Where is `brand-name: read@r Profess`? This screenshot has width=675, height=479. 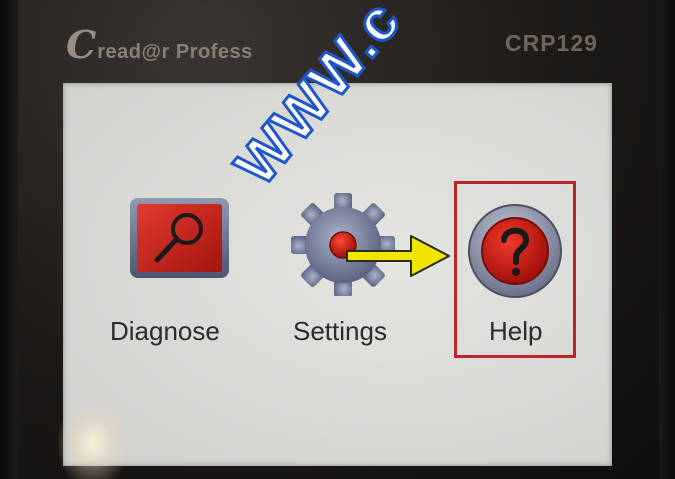
brand-name: read@r Profess is located at coordinates (175, 52).